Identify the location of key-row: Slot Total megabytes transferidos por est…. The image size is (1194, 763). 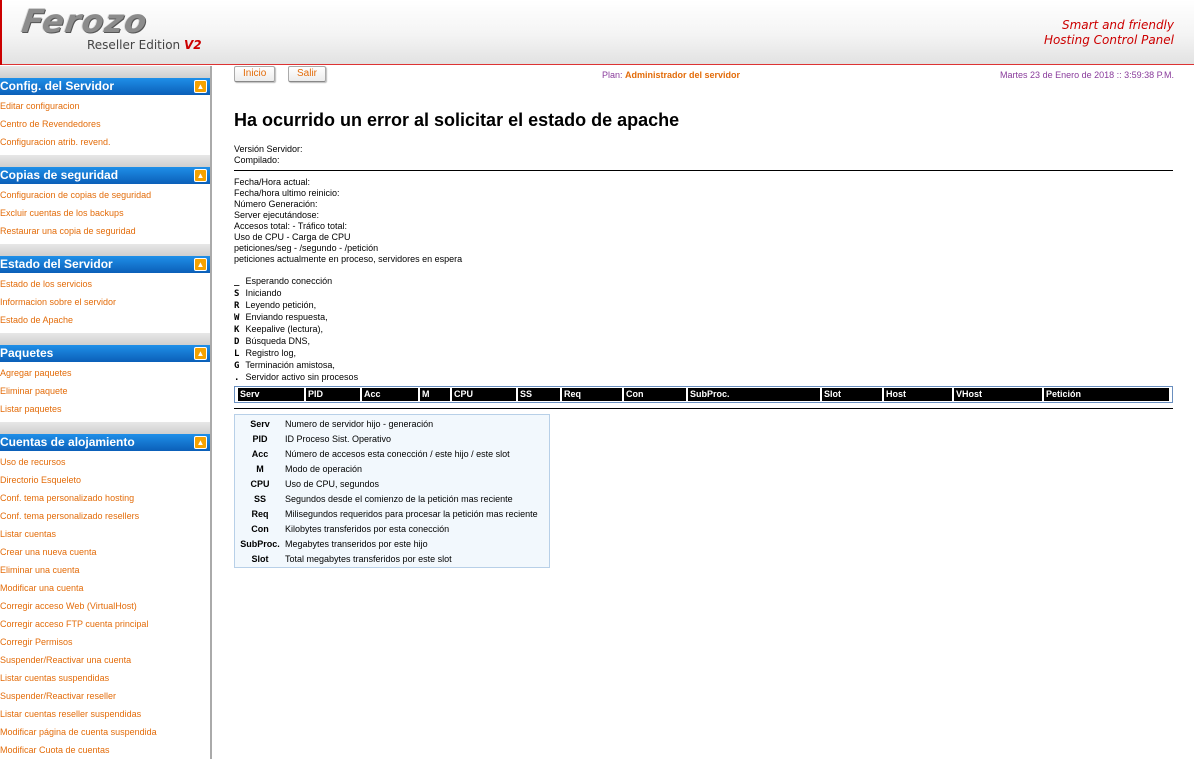
(386, 559).